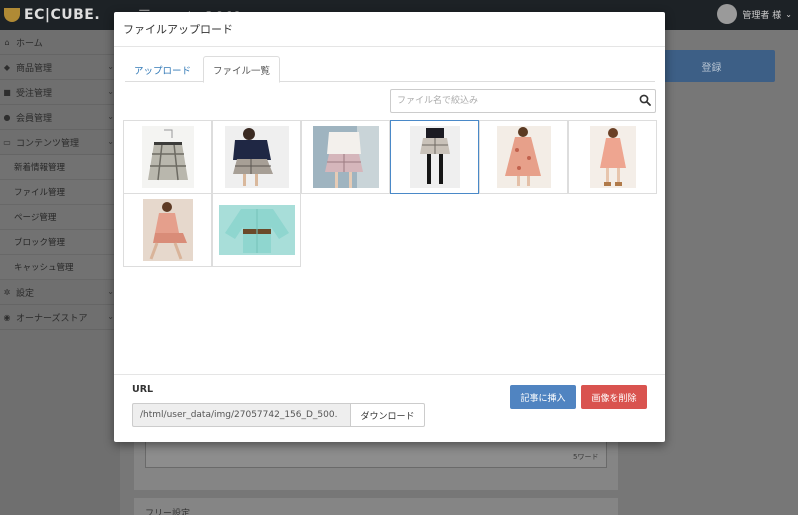  I want to click on modal-tabs: アップロード ファイル一覧, so click(390, 69).